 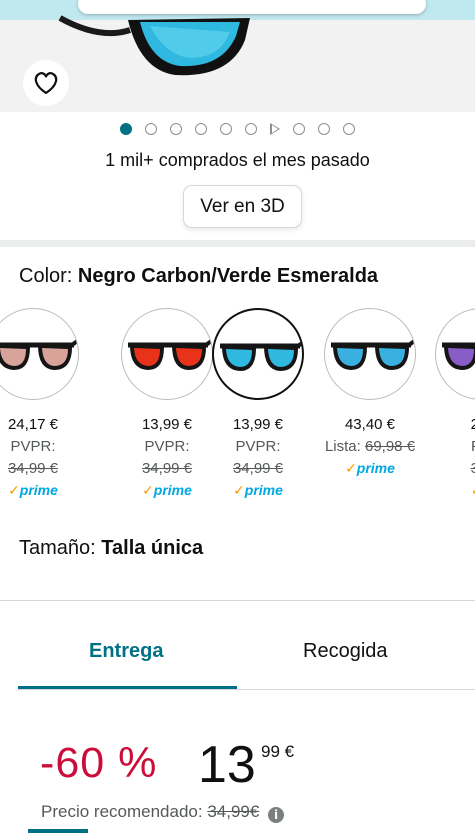 I want to click on swatch-price: 24,17 €, so click(x=33, y=424).